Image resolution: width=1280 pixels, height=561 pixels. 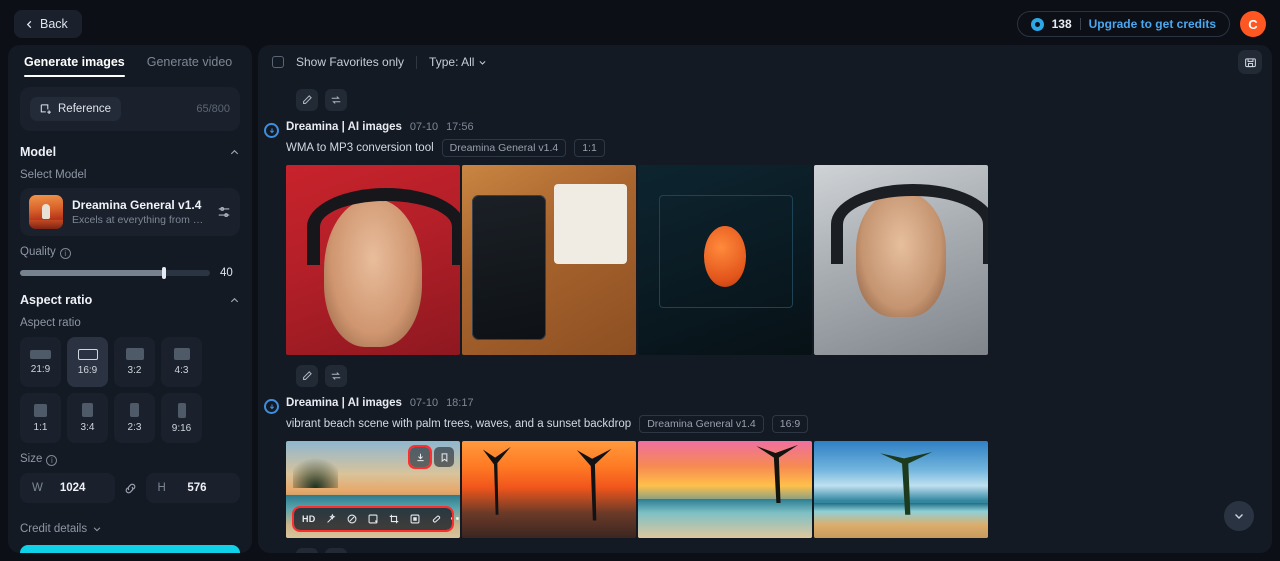 What do you see at coordinates (130, 549) in the screenshot?
I see `generate-button: Generate 3` at bounding box center [130, 549].